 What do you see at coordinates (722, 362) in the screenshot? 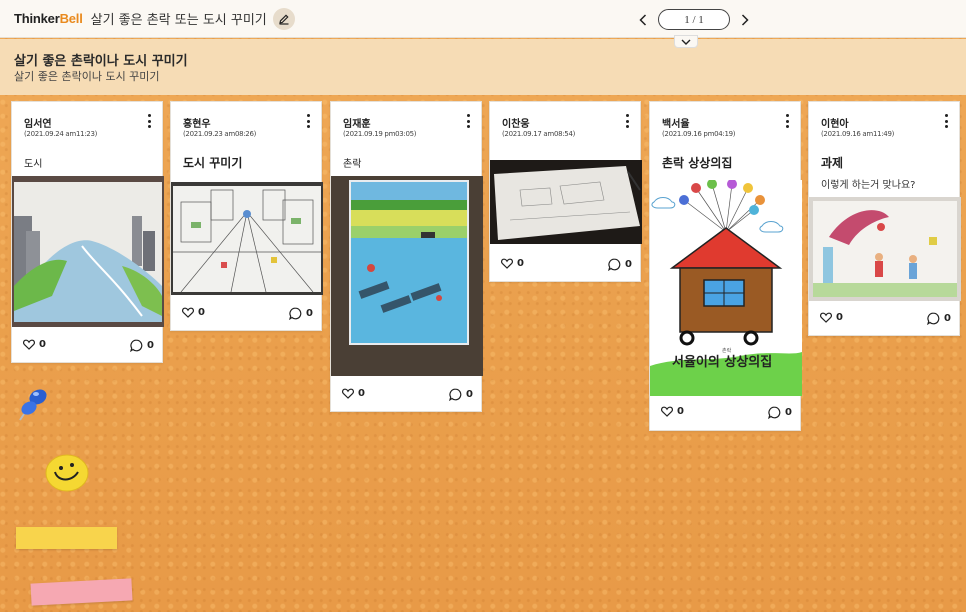
I see `image-caption: 서율이의 상상의집` at bounding box center [722, 362].